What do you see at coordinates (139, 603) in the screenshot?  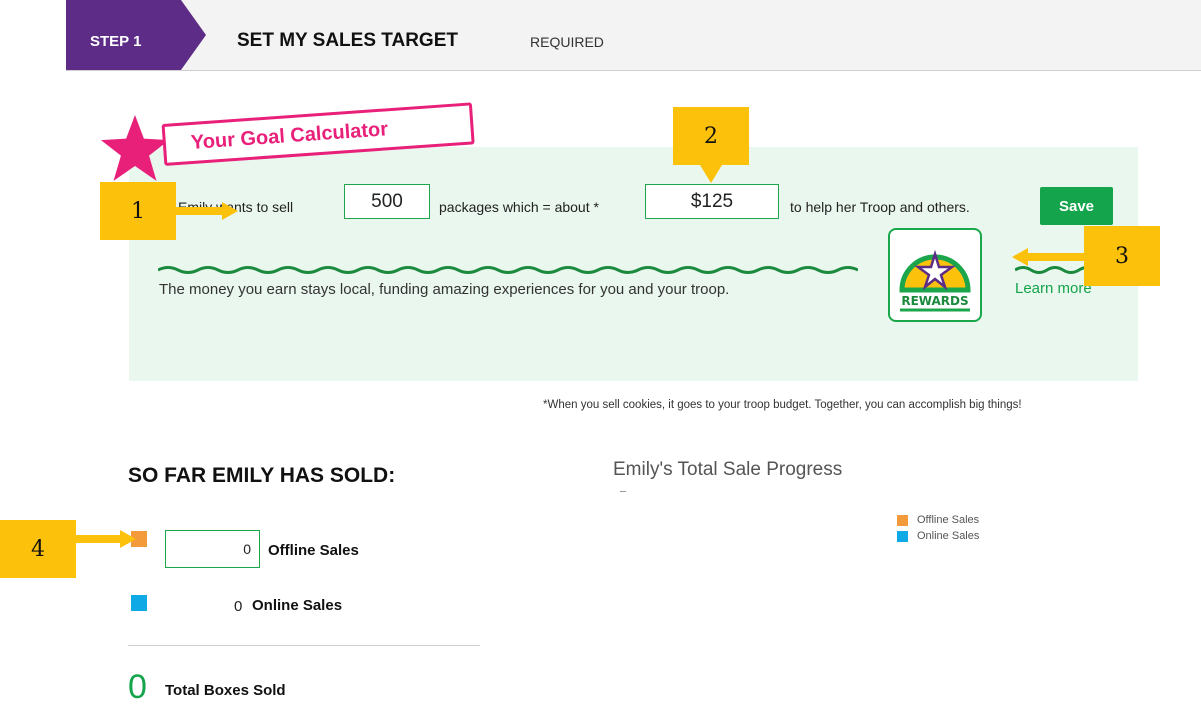 I see `online-sales-swatch` at bounding box center [139, 603].